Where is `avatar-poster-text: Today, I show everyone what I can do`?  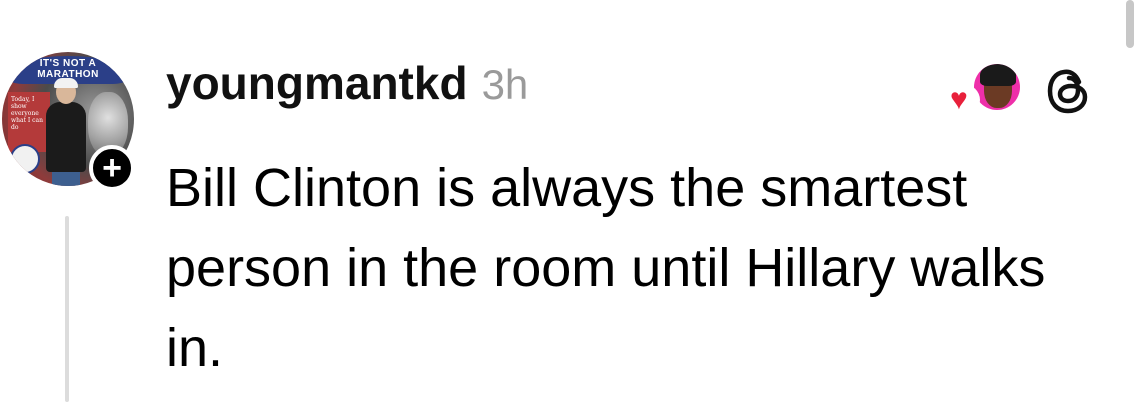 avatar-poster-text: Today, I show everyone what I can do is located at coordinates (27, 113).